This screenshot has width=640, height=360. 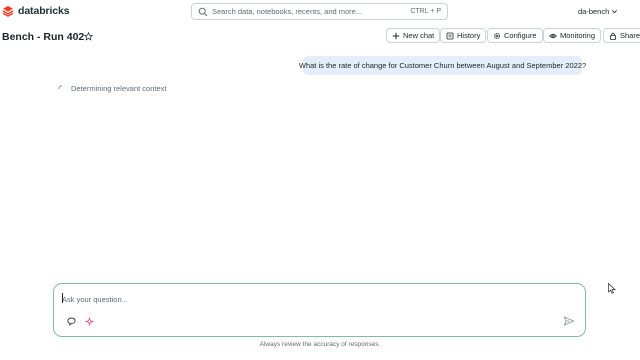 I want to click on feedback-button, so click(x=71, y=321).